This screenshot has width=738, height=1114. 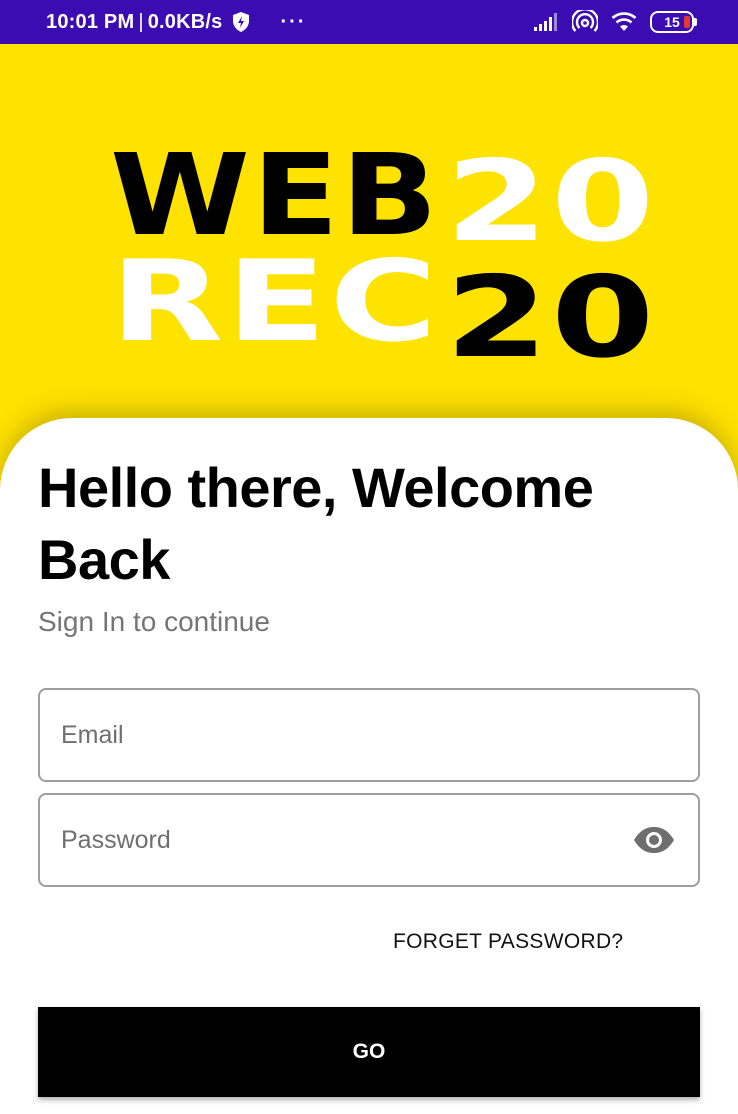 What do you see at coordinates (585, 21) in the screenshot?
I see `hotspot-icon` at bounding box center [585, 21].